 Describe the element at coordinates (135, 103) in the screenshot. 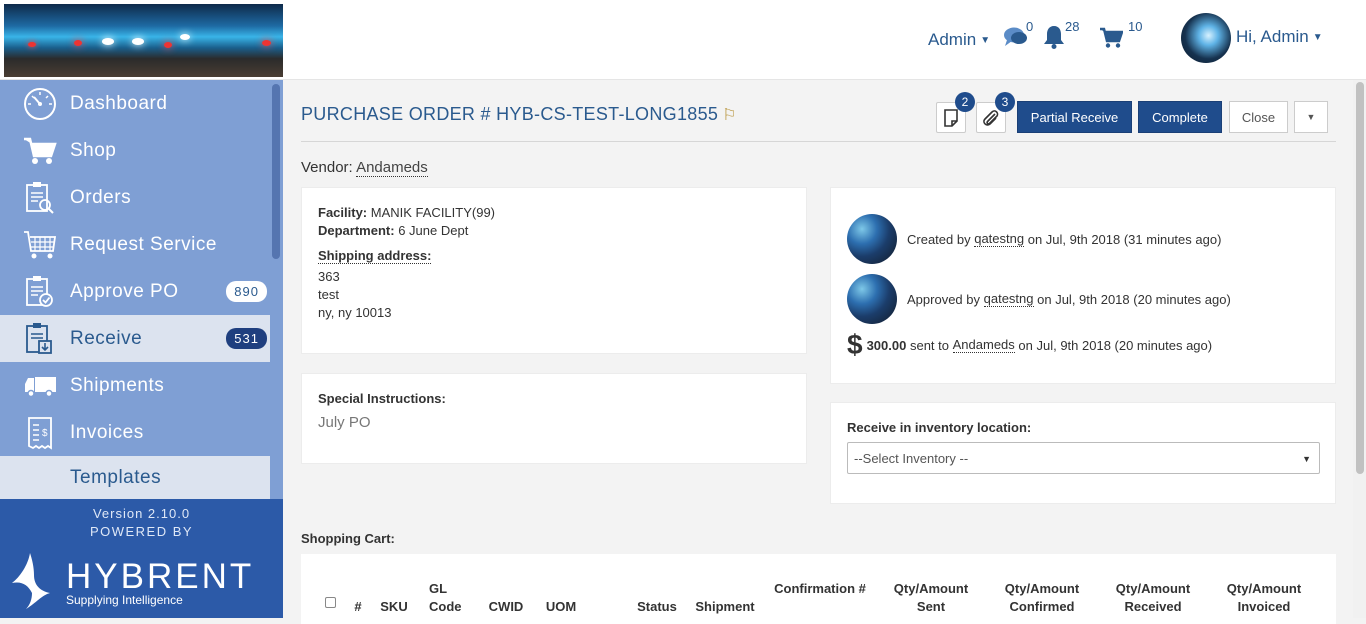

I see `sidebar-item-dashboard: Dashboard` at that location.